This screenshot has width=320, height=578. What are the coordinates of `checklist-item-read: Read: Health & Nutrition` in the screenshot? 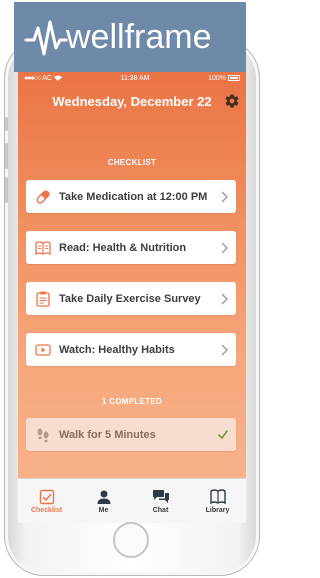 It's located at (131, 247).